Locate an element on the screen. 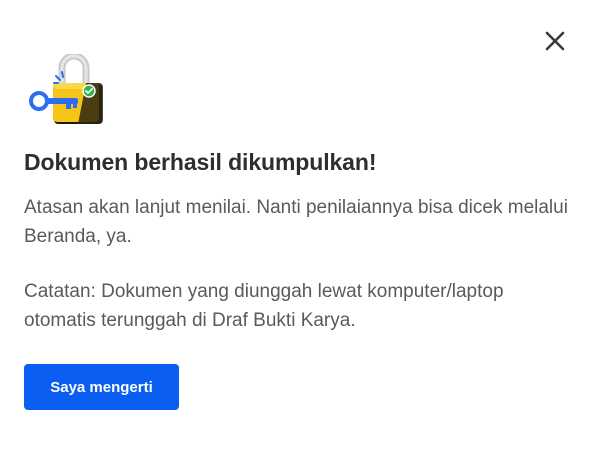 This screenshot has height=449, width=595. close-icon is located at coordinates (555, 41).